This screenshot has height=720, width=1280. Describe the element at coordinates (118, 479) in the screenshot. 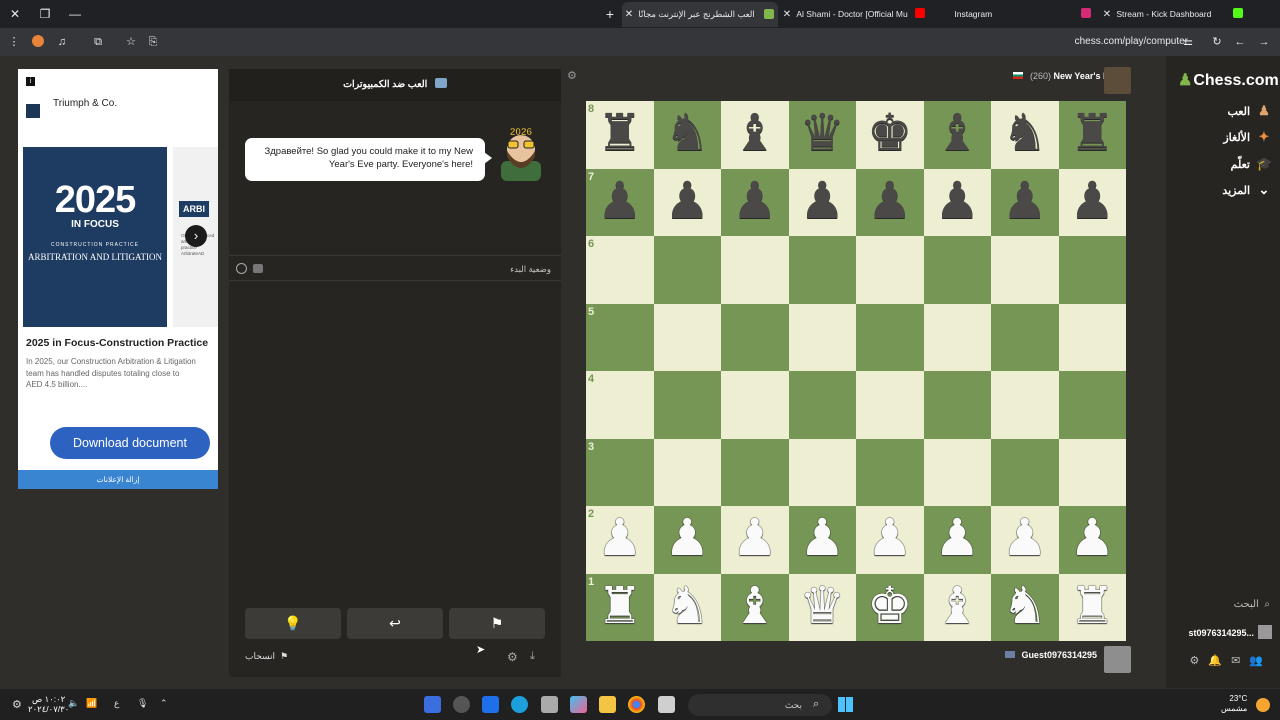

I see `remove-ads-link: إزالة الإعلانات` at that location.